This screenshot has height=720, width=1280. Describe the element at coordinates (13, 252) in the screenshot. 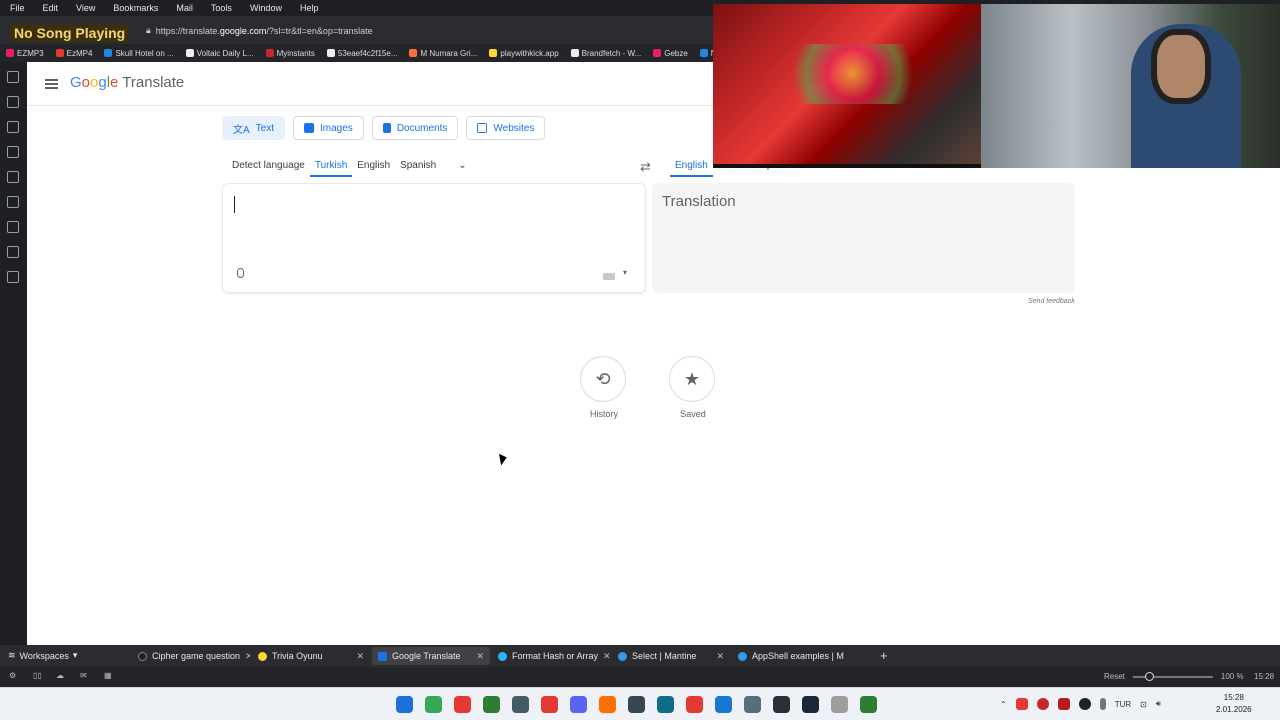

I see `mail-panel-icon` at that location.